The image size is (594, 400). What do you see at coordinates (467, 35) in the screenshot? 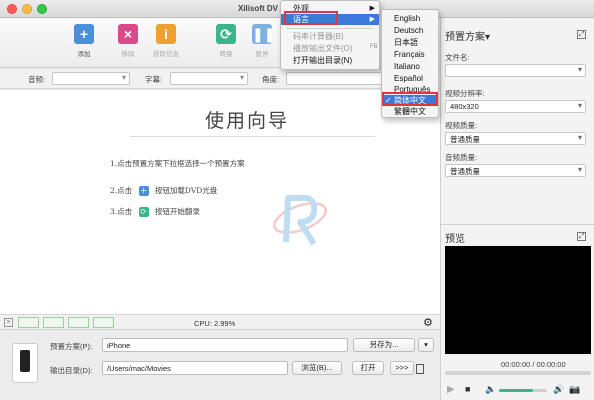
I see `preset-panel-title: 预置方案▾` at bounding box center [467, 35].